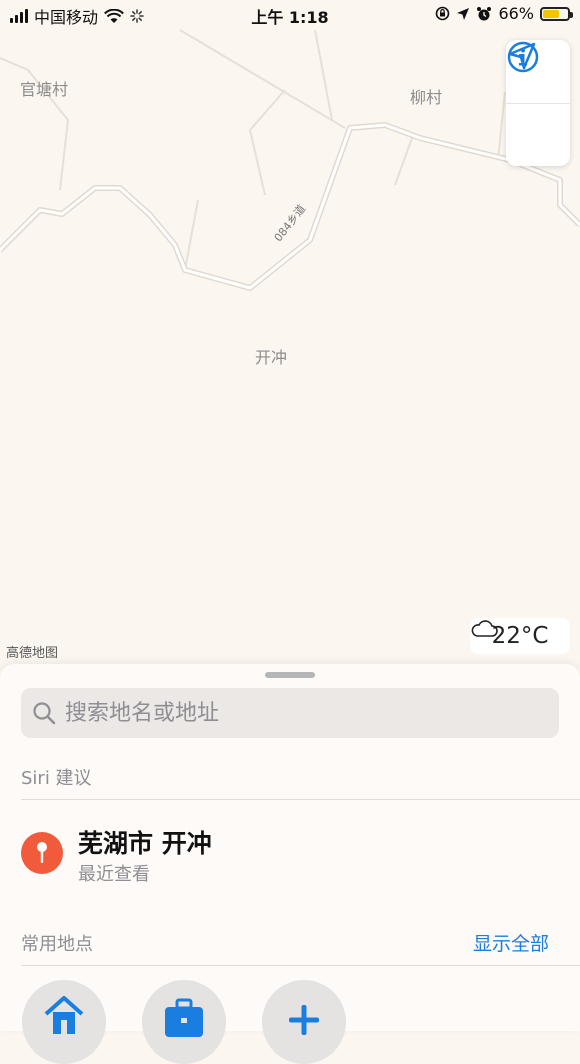 This screenshot has height=1064, width=580. I want to click on siri-suggestions-title: Siri 建议, so click(56, 778).